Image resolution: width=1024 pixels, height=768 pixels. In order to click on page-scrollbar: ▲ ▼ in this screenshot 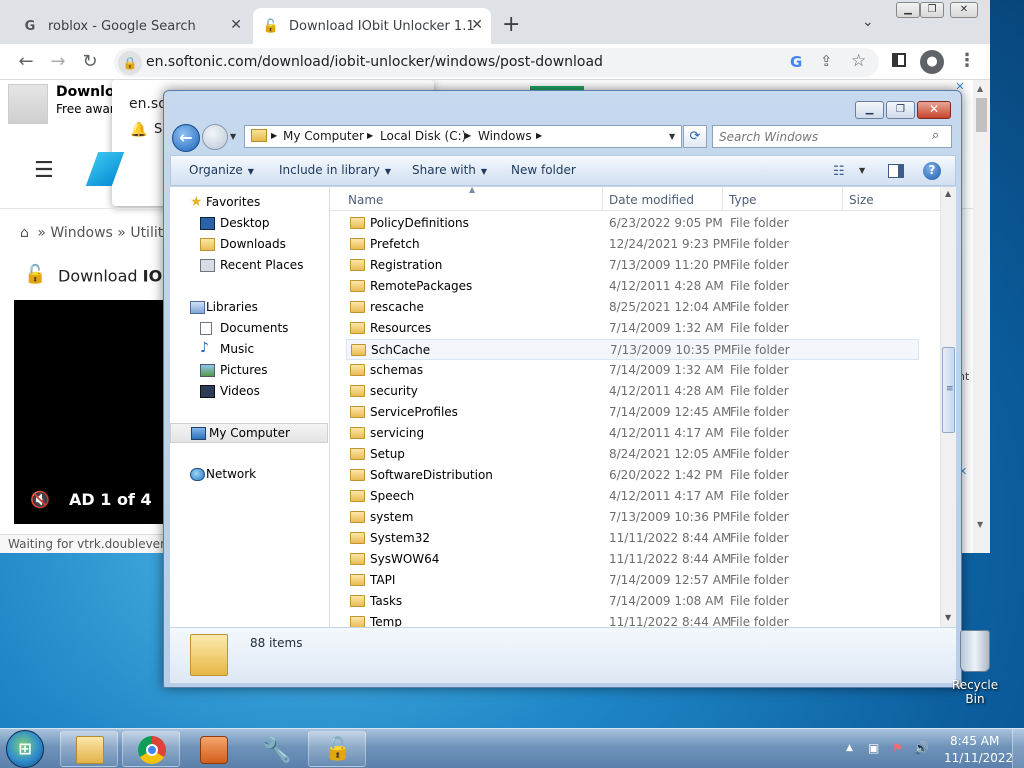, I will do `click(981, 316)`.